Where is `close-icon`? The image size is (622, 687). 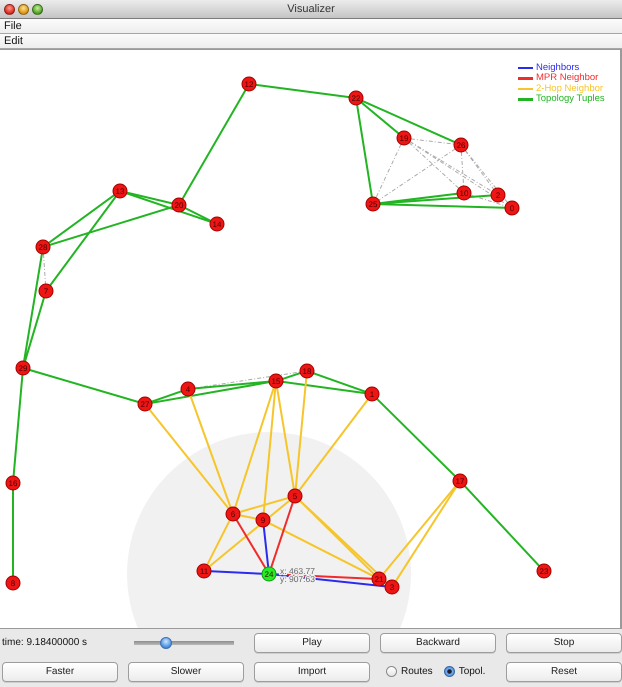
close-icon is located at coordinates (9, 9).